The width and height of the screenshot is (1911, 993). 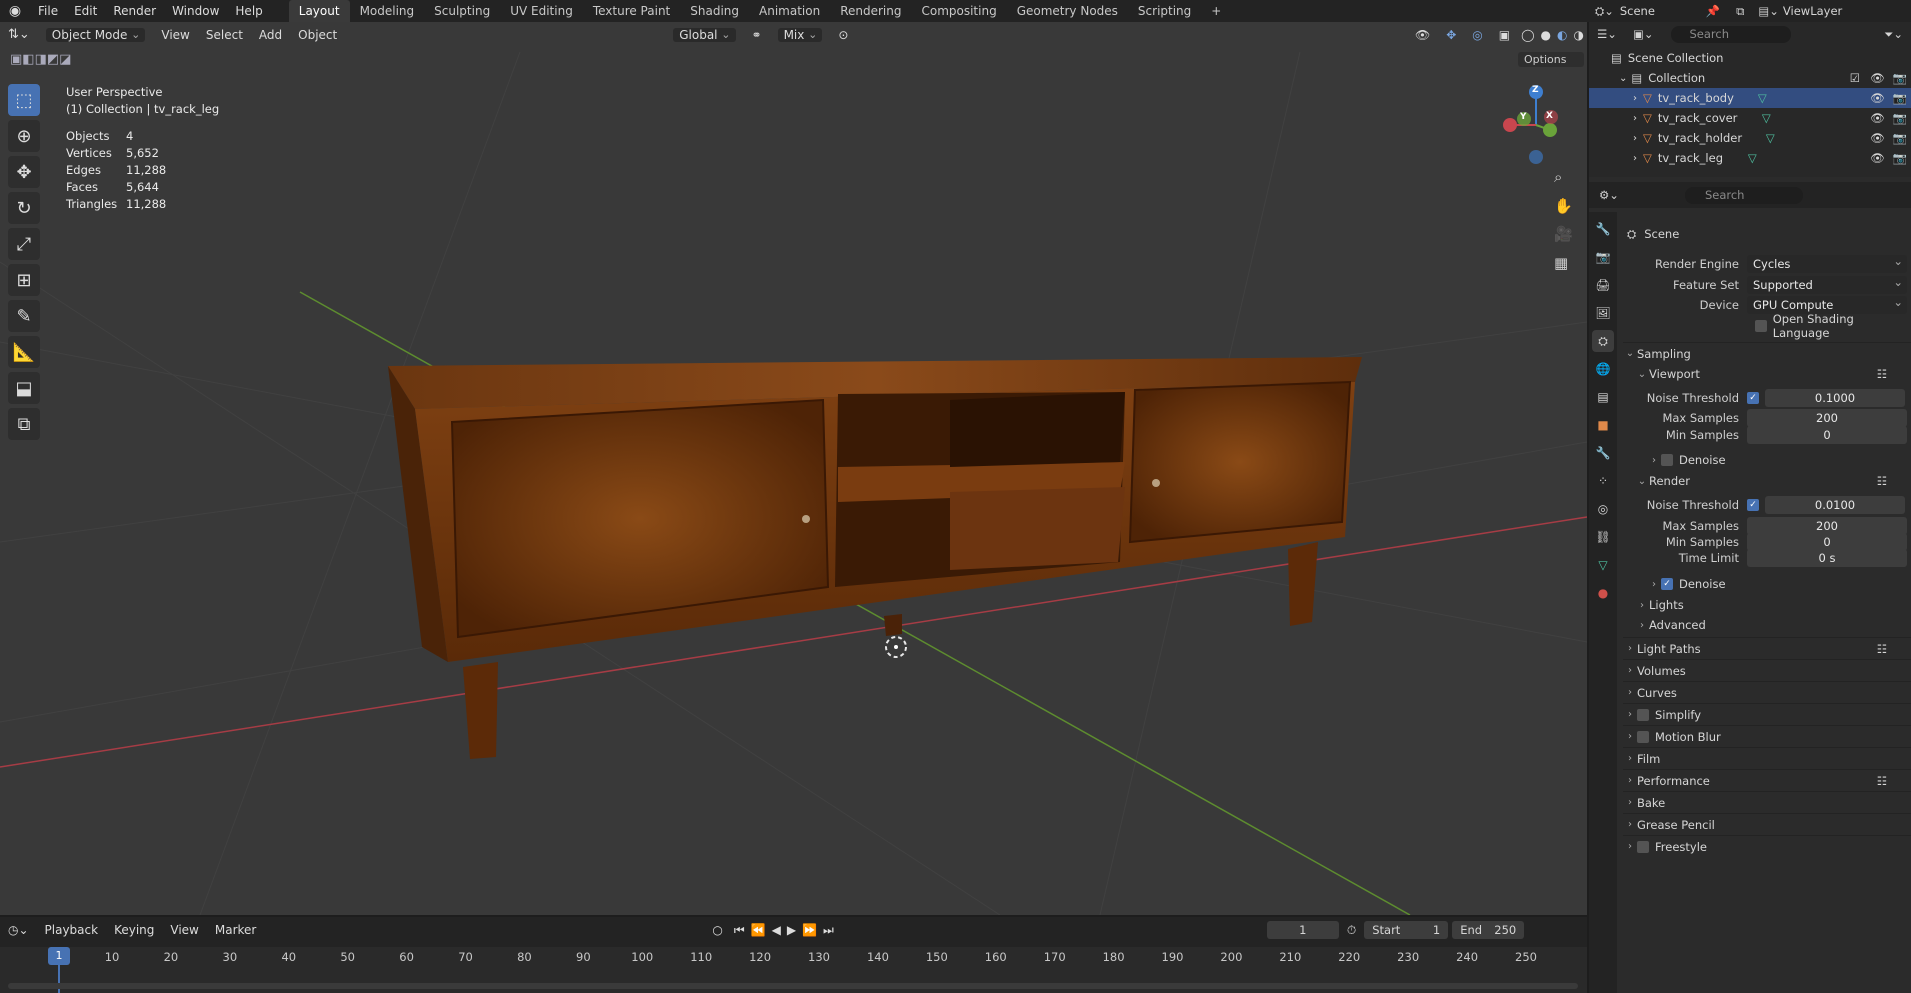 What do you see at coordinates (1750, 158) in the screenshot?
I see `outliner-row-tv-rack-leg: › ▽ tv_rack_leg ▽ 👁 📷` at bounding box center [1750, 158].